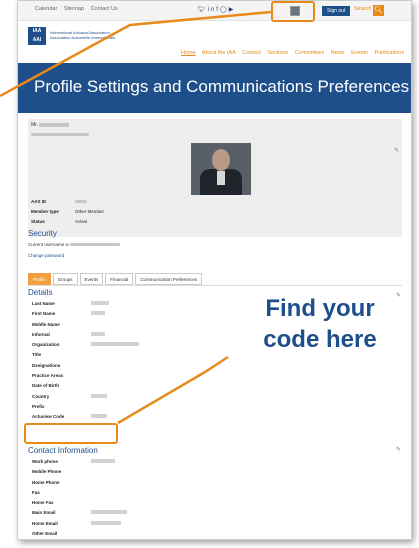 The width and height of the screenshot is (419, 548). What do you see at coordinates (173, 390) in the screenshot?
I see `arrow-to-code` at bounding box center [173, 390].